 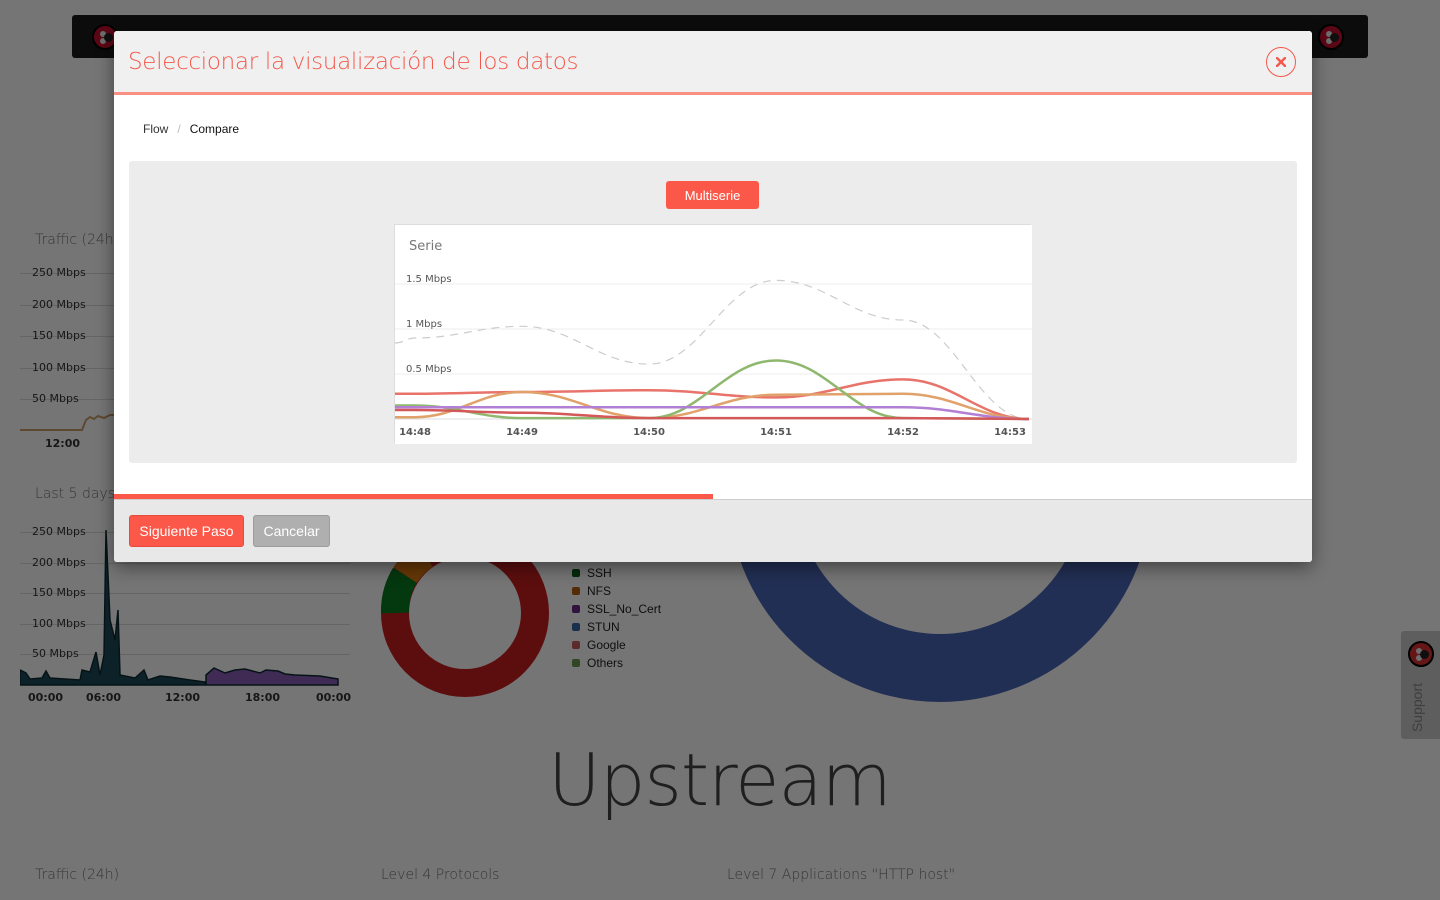 What do you see at coordinates (522, 432) in the screenshot?
I see `chart-x-tick-label: 14:49` at bounding box center [522, 432].